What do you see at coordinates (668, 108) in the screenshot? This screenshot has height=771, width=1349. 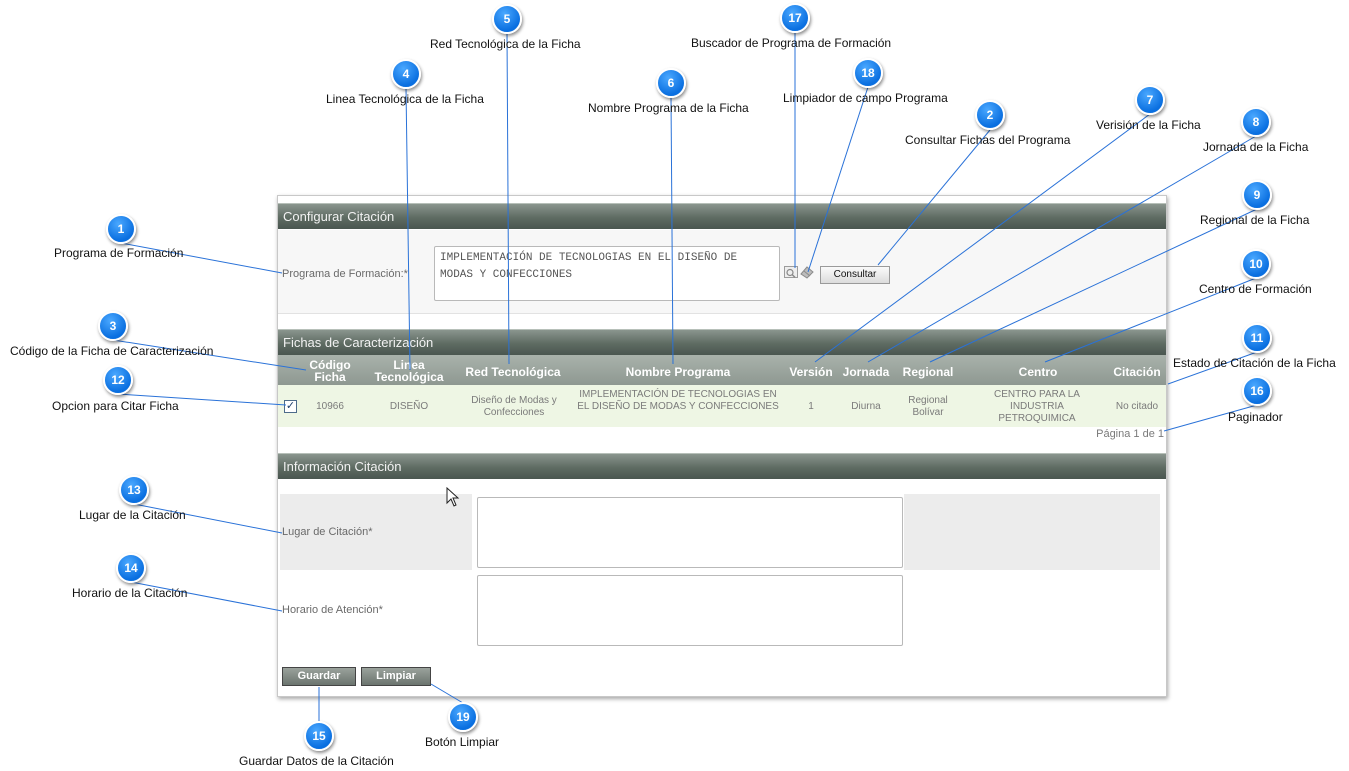 I see `callout-caption-6: Nombre Programa de la Ficha` at bounding box center [668, 108].